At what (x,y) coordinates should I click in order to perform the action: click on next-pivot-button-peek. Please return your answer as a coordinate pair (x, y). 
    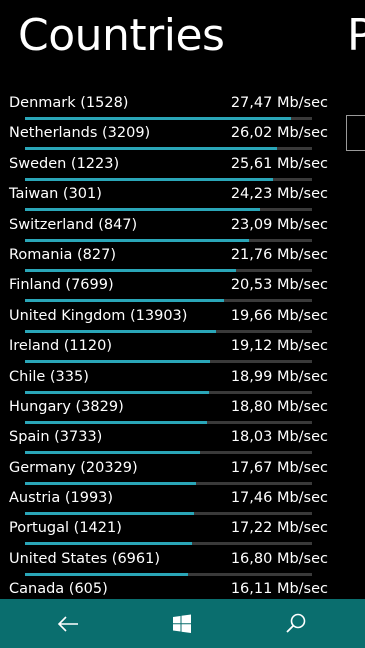
    Looking at the image, I should click on (355, 133).